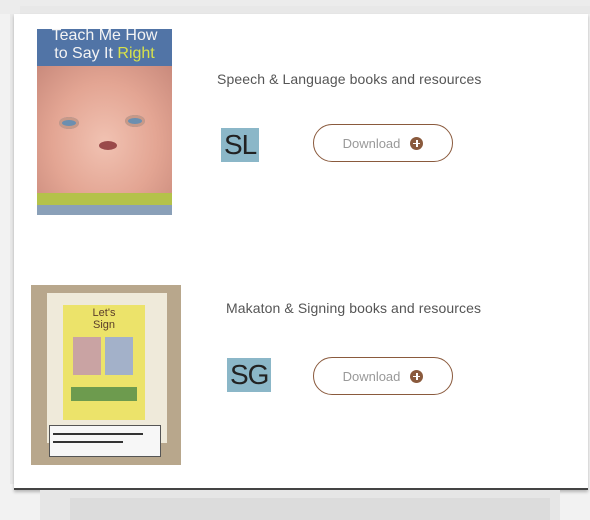 This screenshot has width=590, height=520. What do you see at coordinates (349, 79) in the screenshot?
I see `entry-title-speech-language: Speech & Language books and resources` at bounding box center [349, 79].